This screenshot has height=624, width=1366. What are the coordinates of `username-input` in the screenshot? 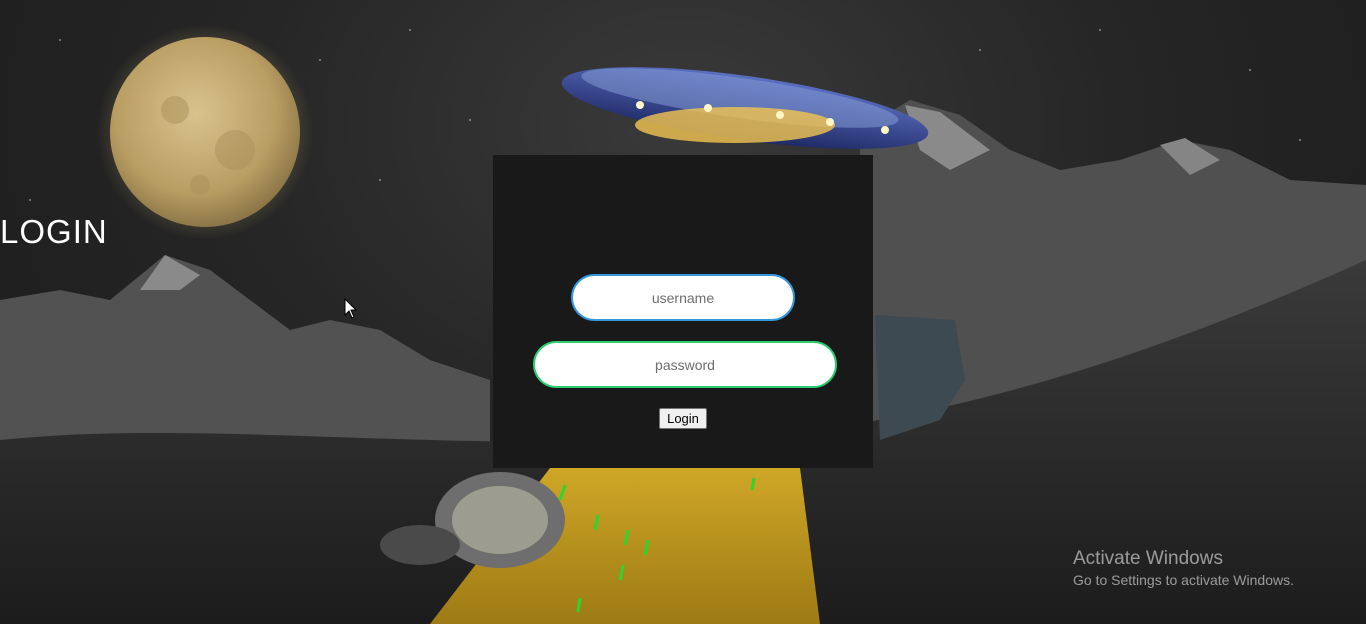 It's located at (683, 297).